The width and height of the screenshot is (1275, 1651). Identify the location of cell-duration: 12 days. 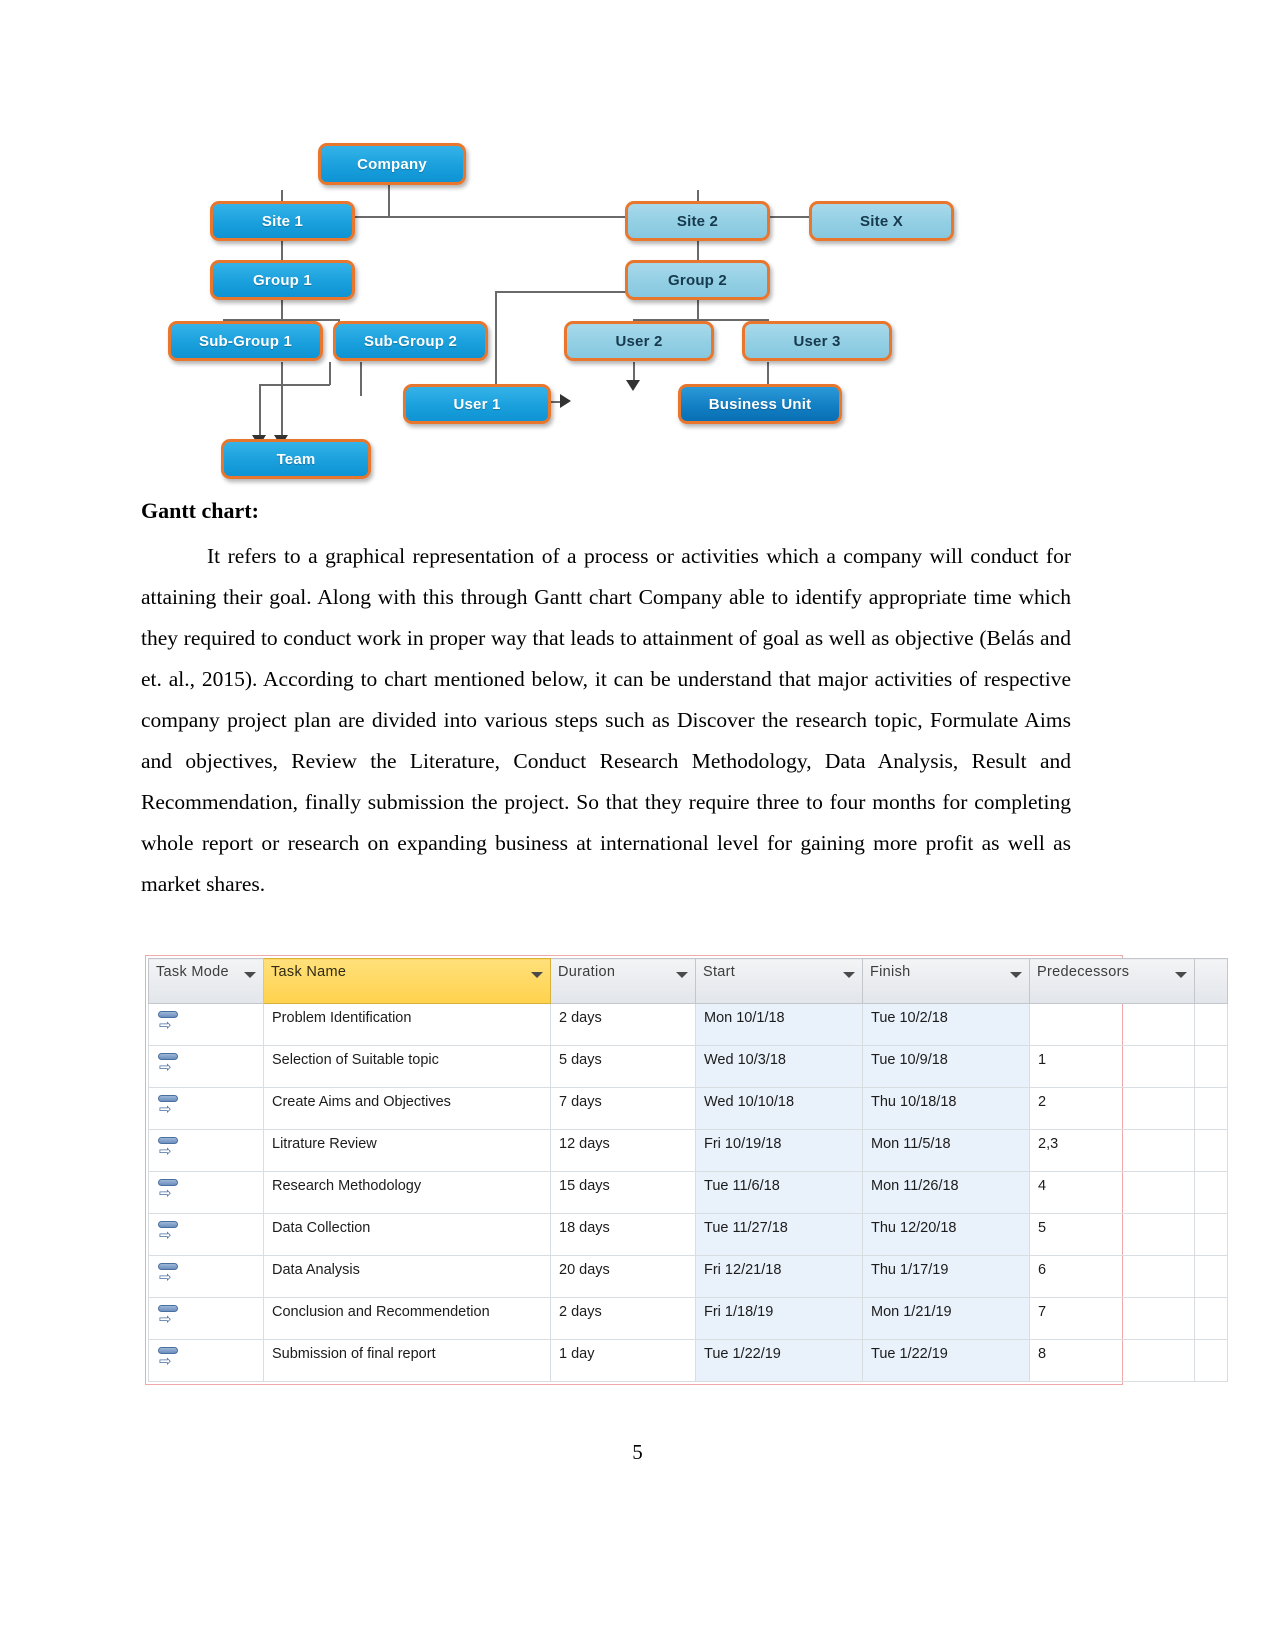
(623, 1150).